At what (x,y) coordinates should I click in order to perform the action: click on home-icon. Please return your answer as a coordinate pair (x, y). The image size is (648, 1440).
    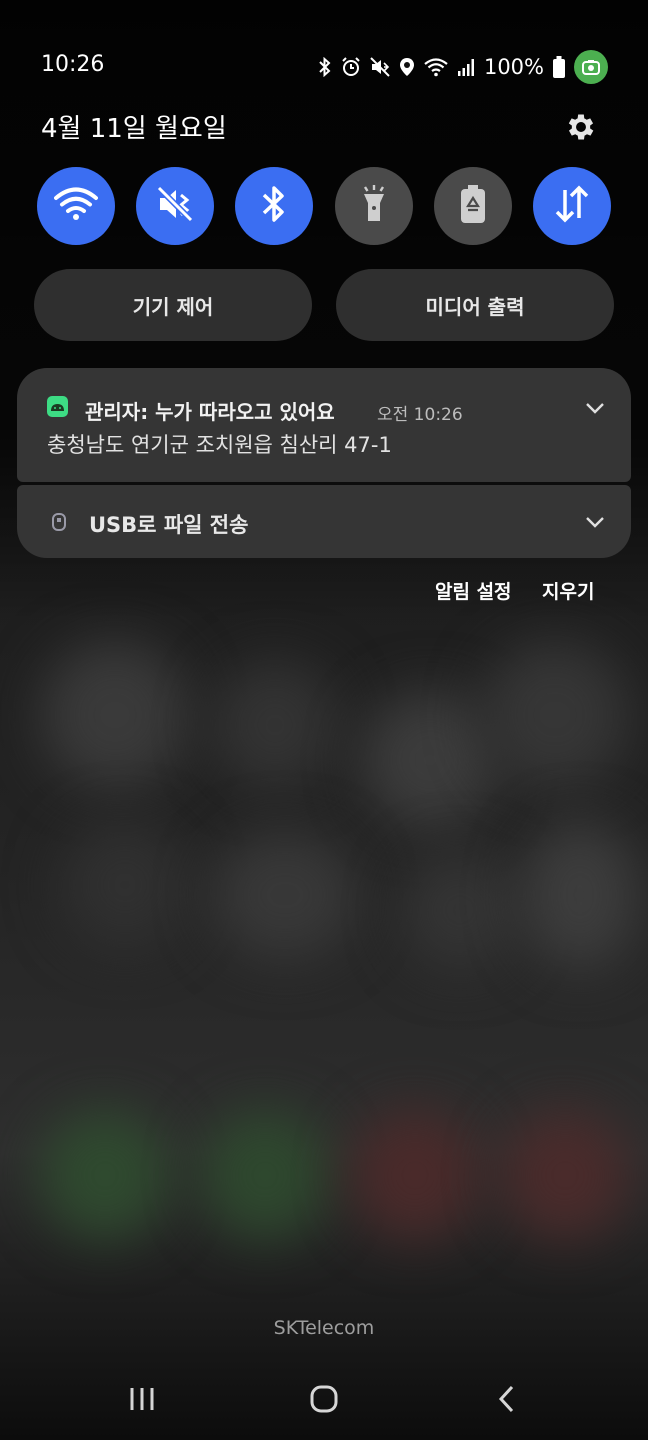
    Looking at the image, I should click on (324, 1399).